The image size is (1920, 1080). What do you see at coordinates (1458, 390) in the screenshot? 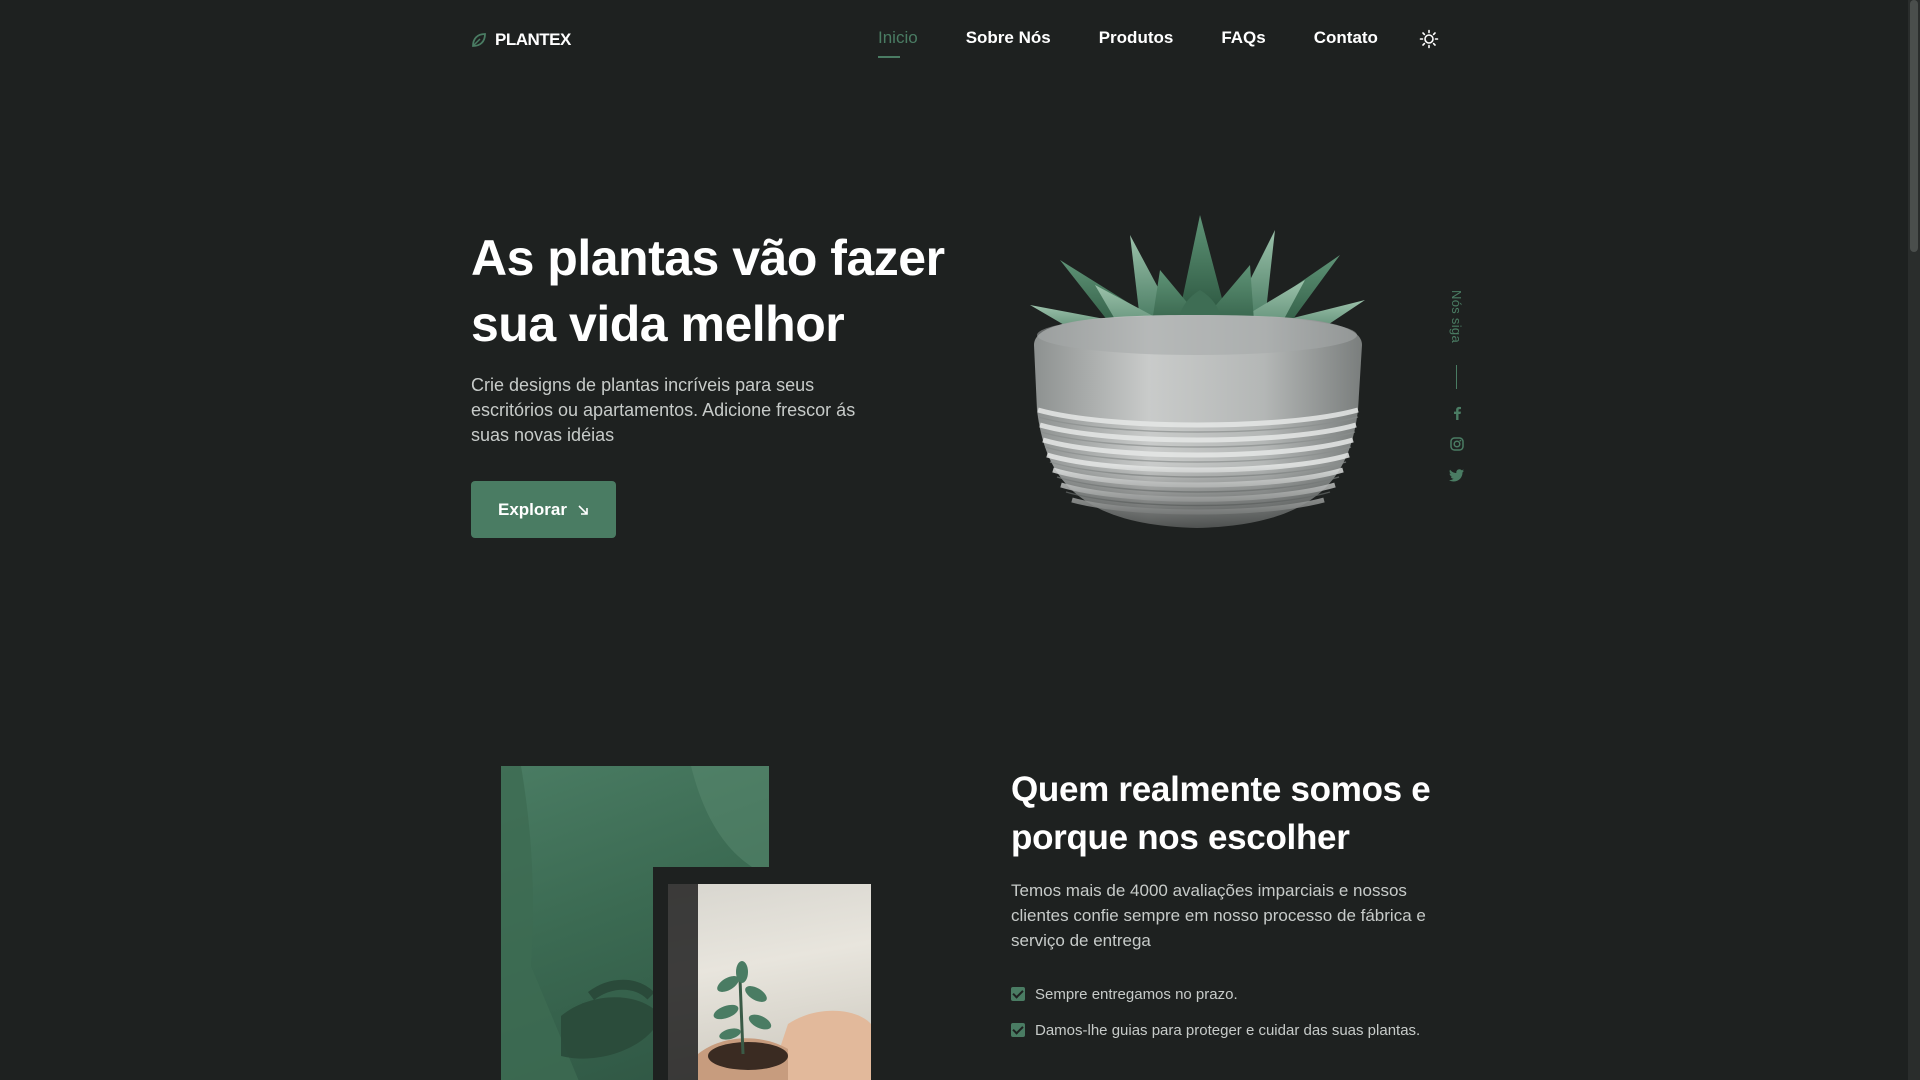
I see `social-links: Nós siga` at bounding box center [1458, 390].